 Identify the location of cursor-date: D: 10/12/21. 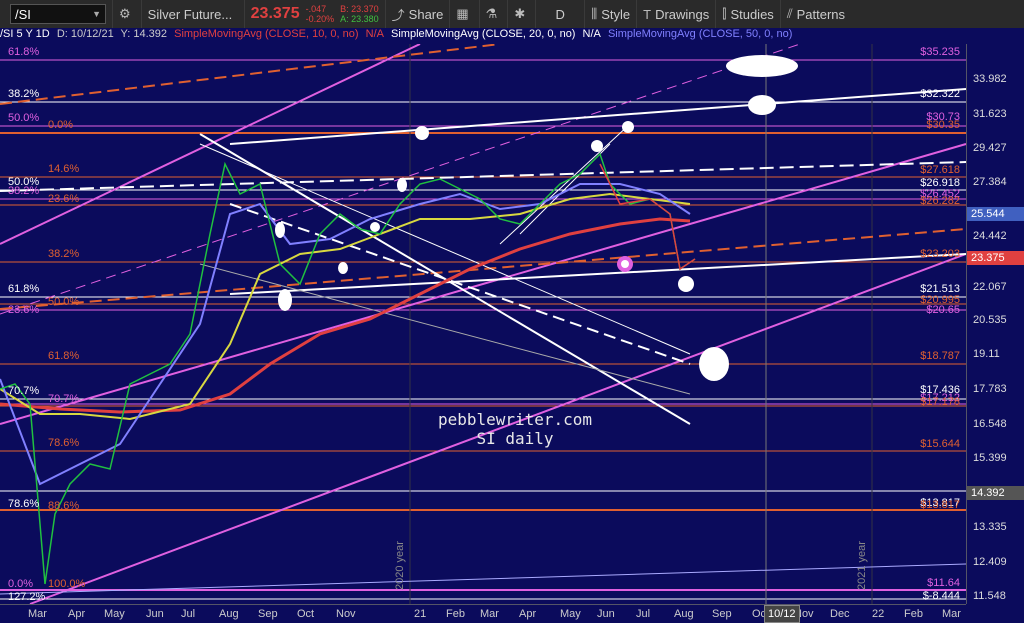
(85, 34).